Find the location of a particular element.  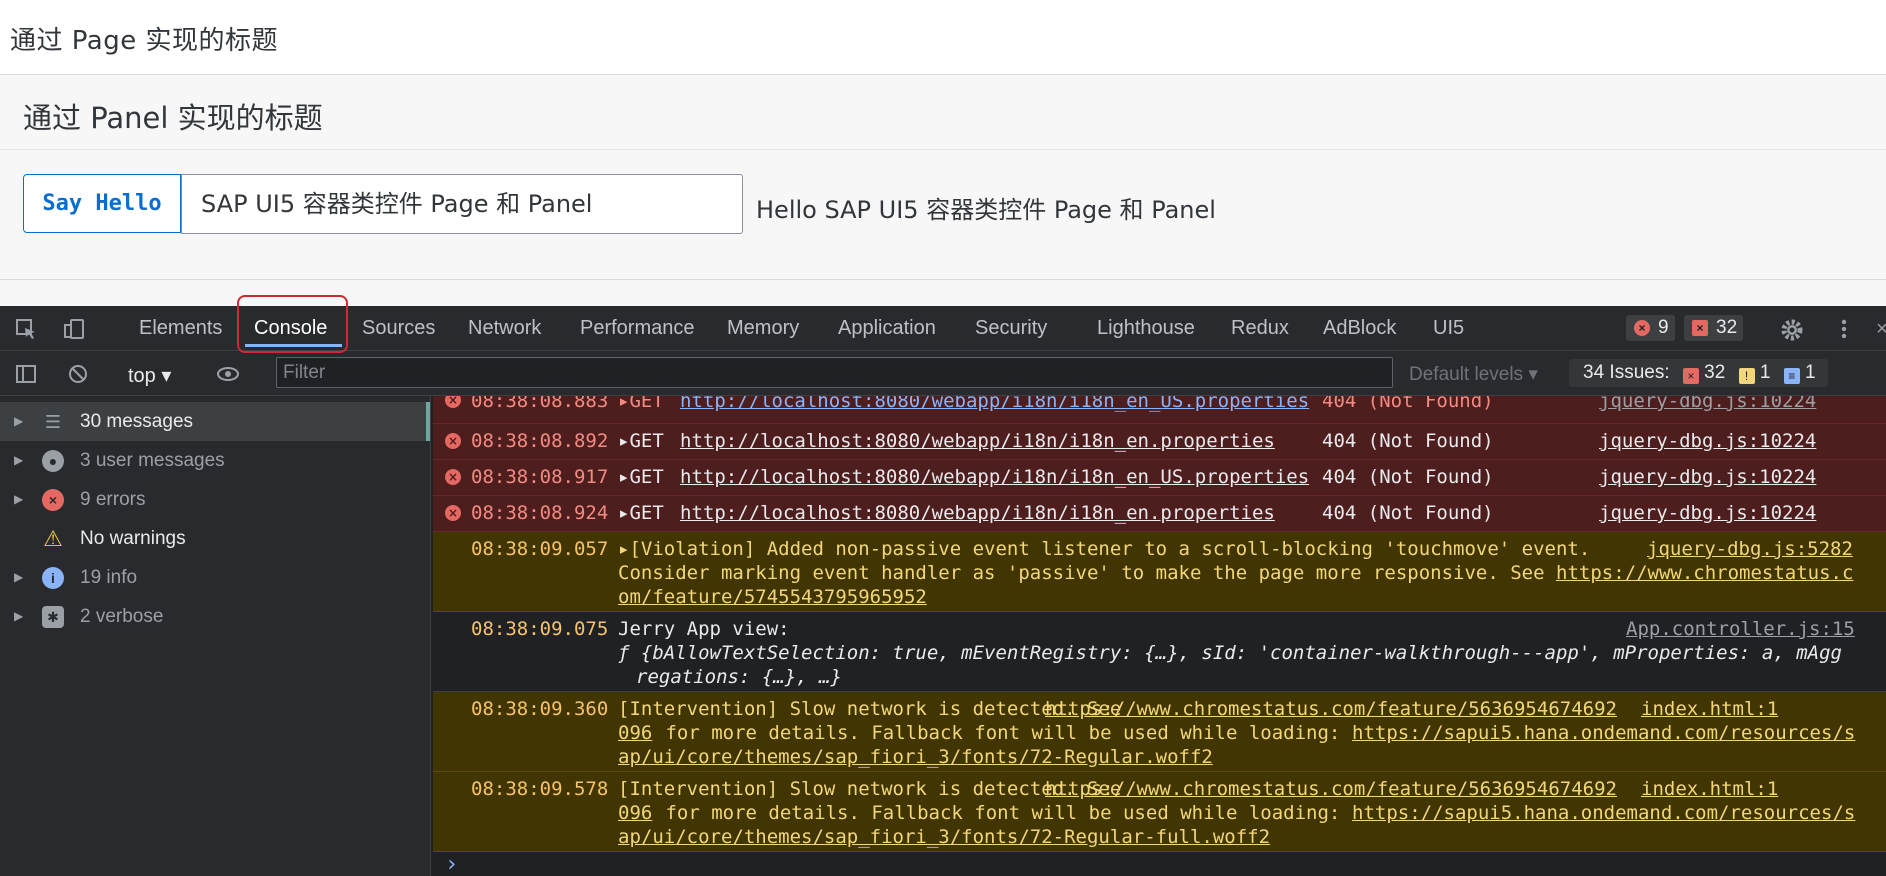

tab-memory: Memory is located at coordinates (763, 328).